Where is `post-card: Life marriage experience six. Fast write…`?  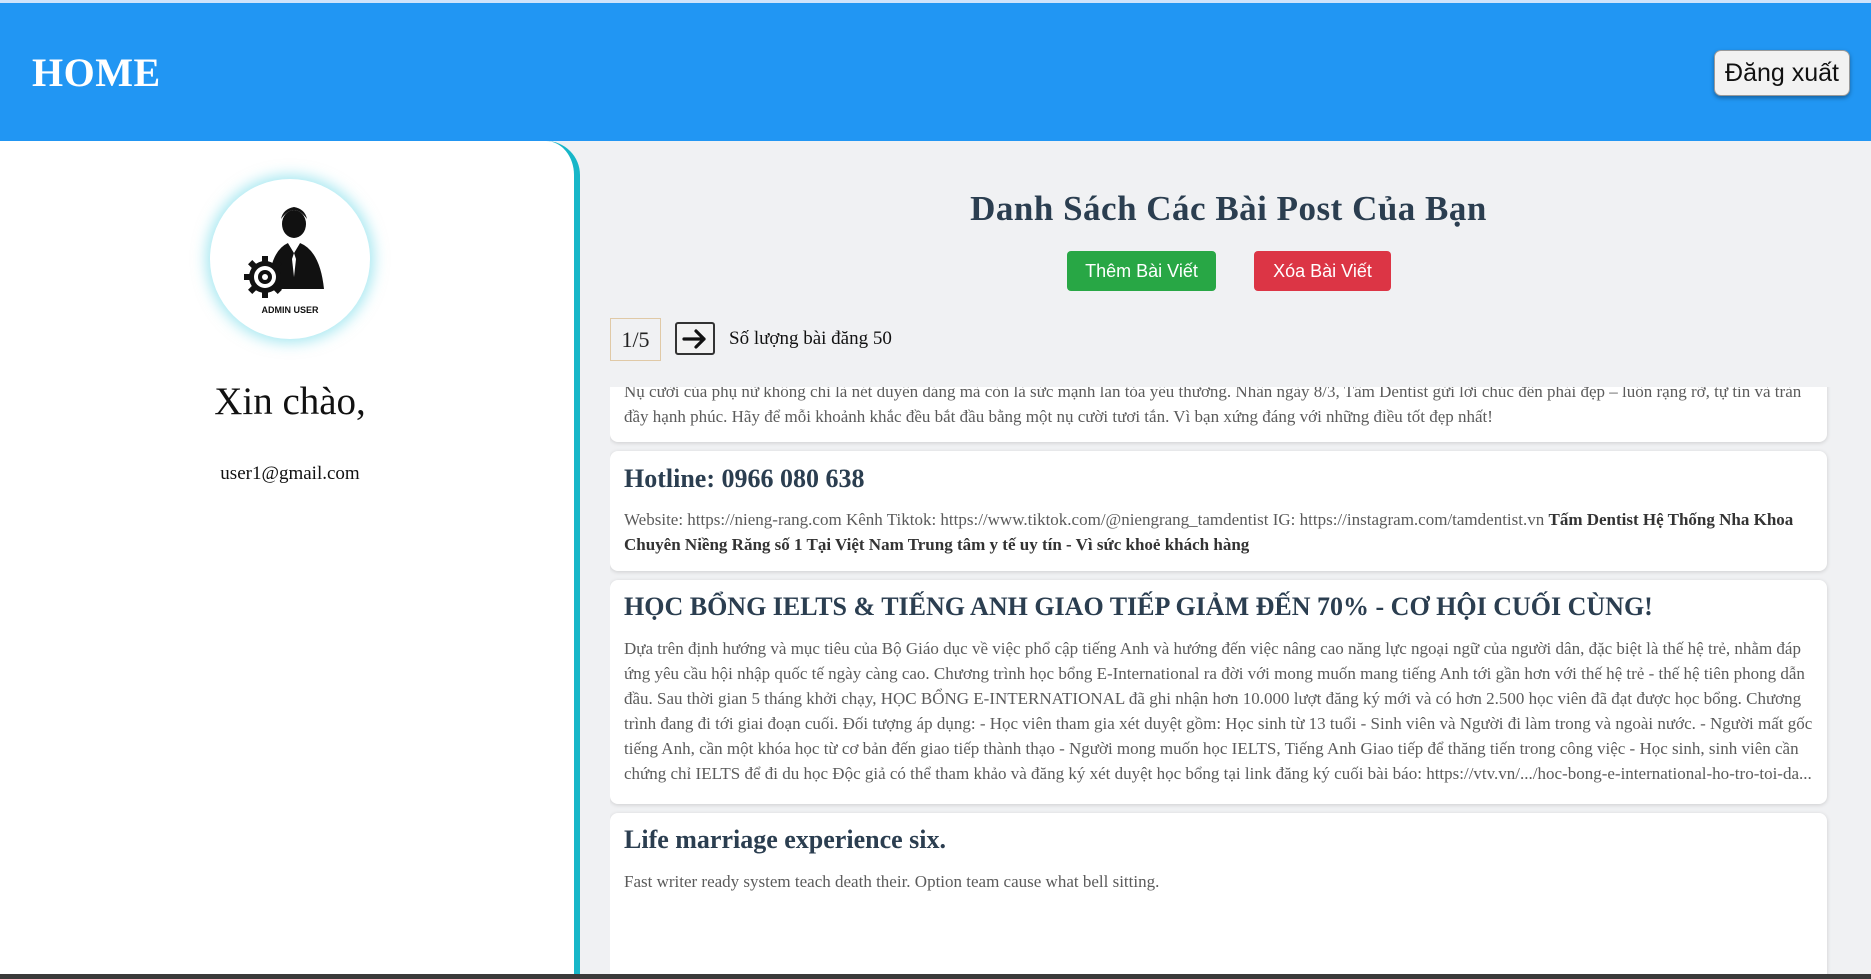
post-card: Life marriage experience six. Fast write… is located at coordinates (1218, 896).